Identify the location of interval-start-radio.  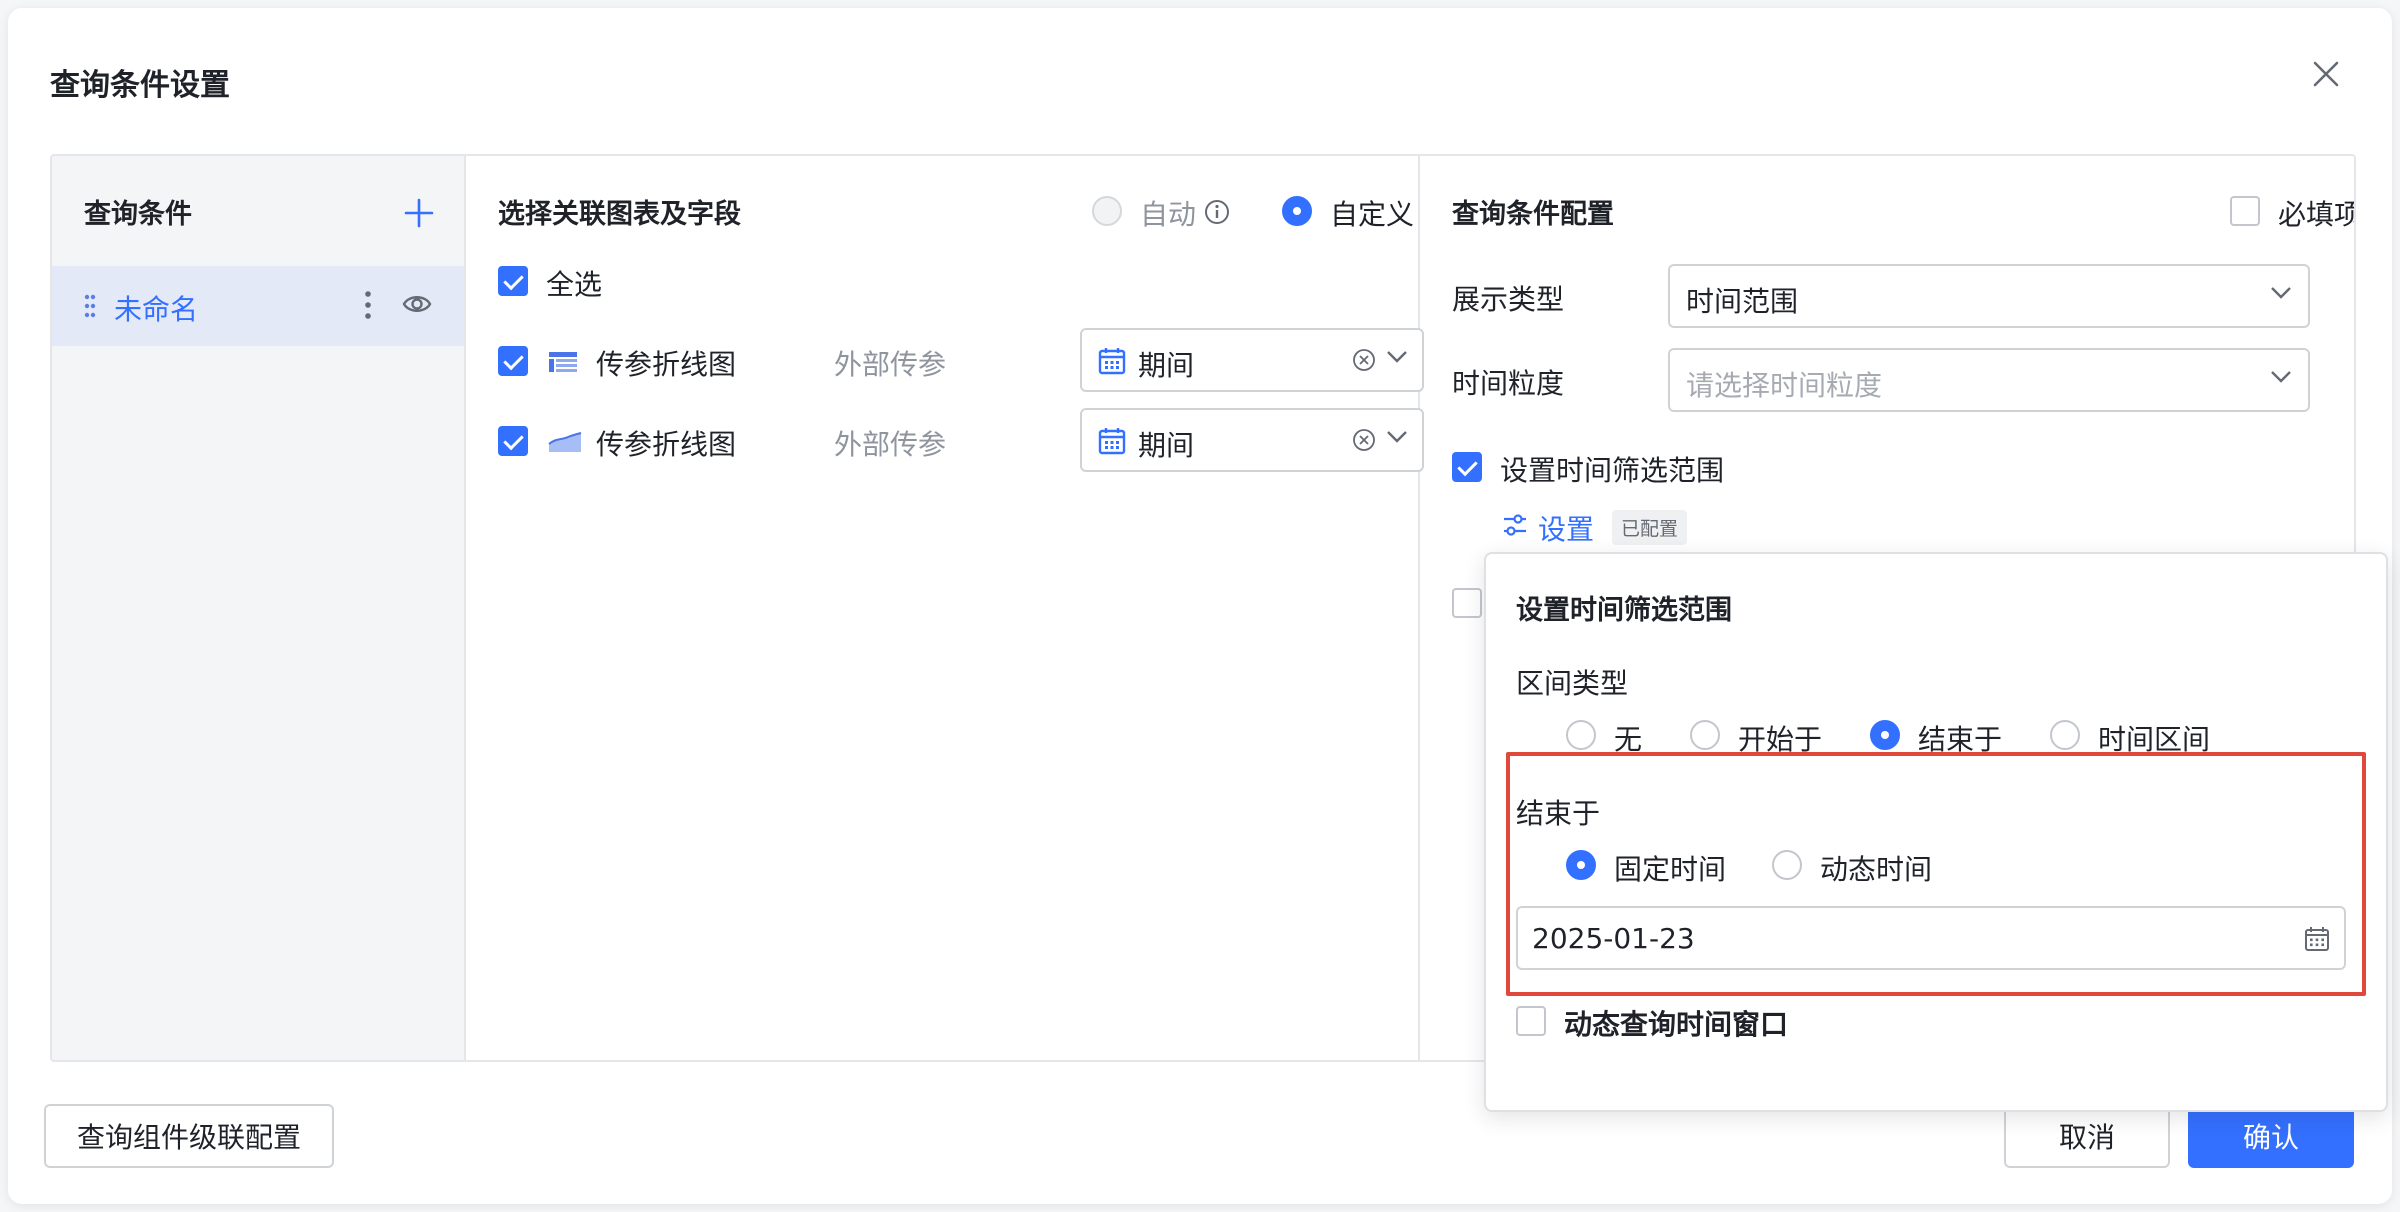
(1705, 735).